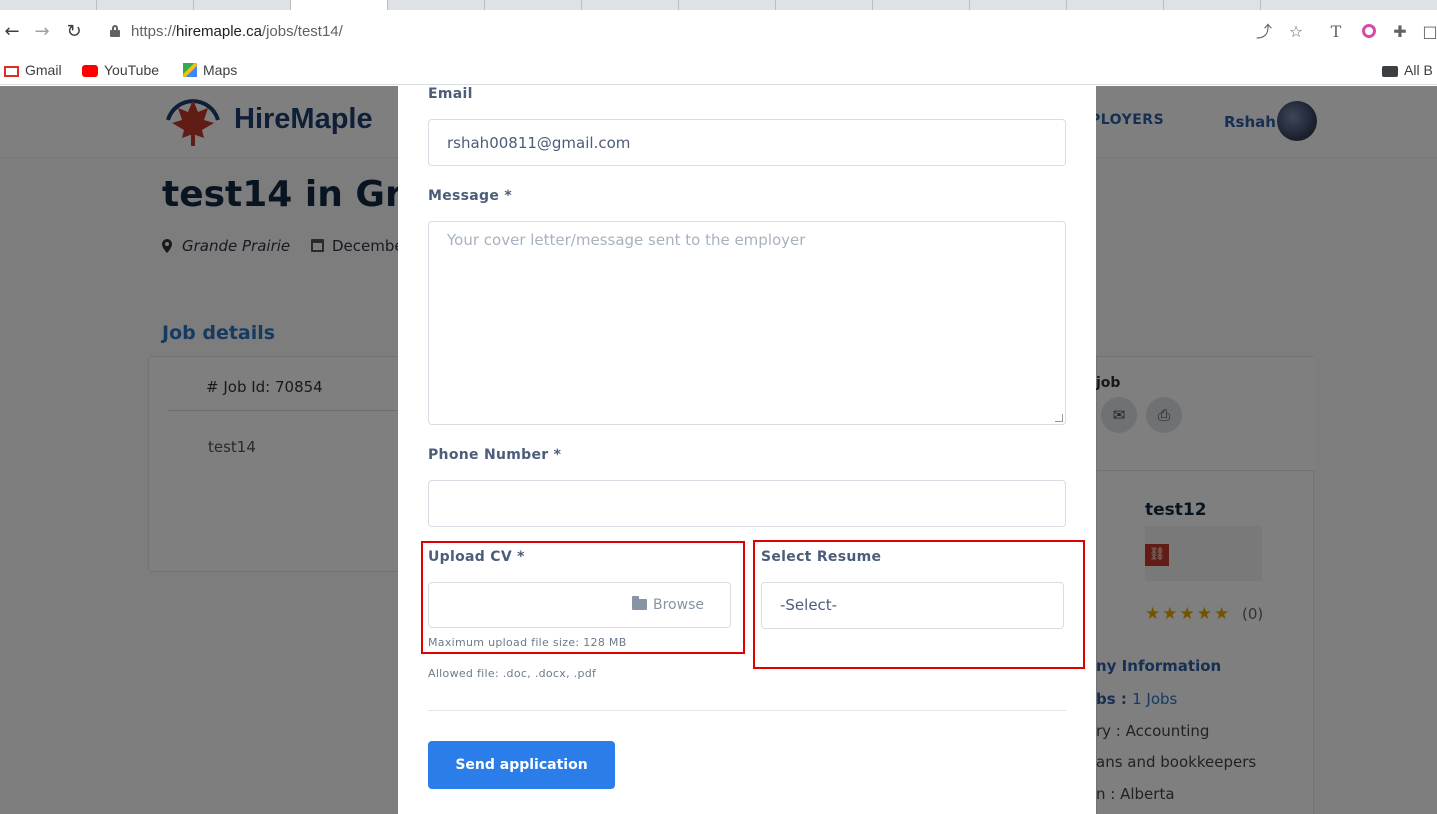 This screenshot has width=1437, height=814. I want to click on youtube-icon, so click(90, 71).